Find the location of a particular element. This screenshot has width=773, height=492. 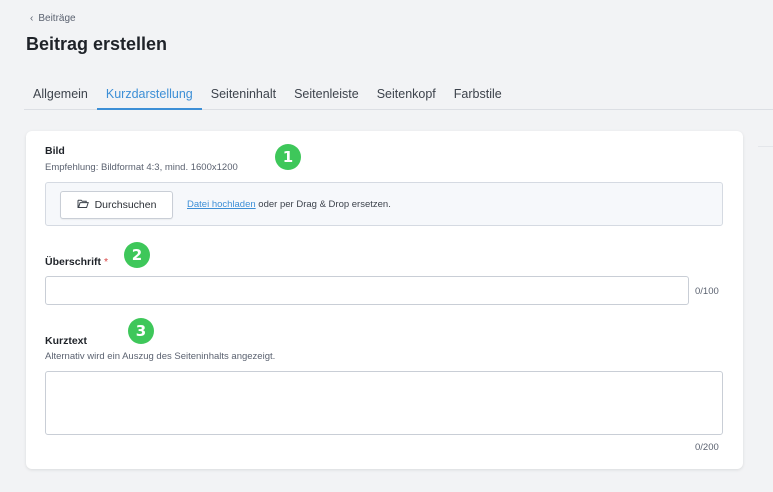

back-to-posts-link: ‹ Beiträge is located at coordinates (53, 18).